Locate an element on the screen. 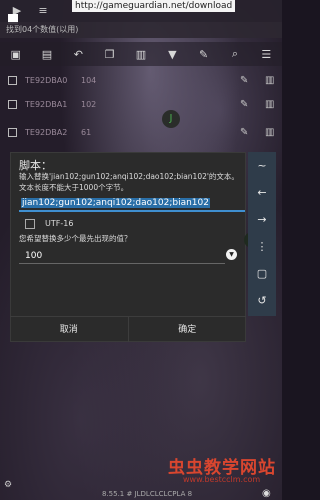  filter-icon: ▼ is located at coordinates (172, 54).